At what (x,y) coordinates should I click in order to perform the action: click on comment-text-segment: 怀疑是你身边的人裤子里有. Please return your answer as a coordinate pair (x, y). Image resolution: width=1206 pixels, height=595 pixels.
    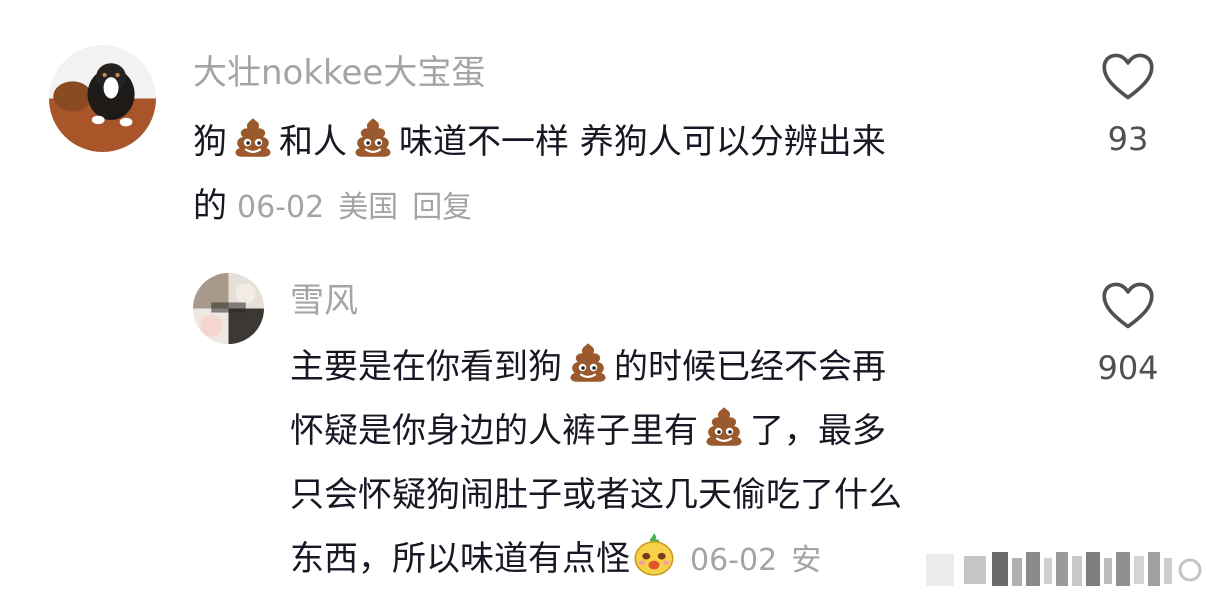
    Looking at the image, I should click on (494, 431).